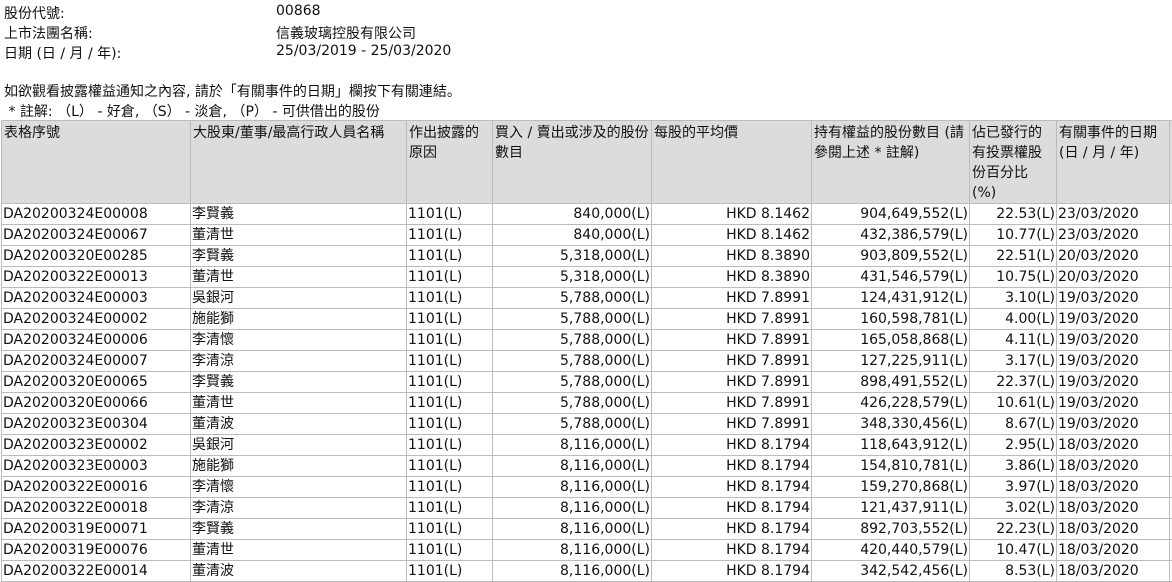  Describe the element at coordinates (1013, 340) in the screenshot. I see `percentage-cell: 4.11(L)` at that location.